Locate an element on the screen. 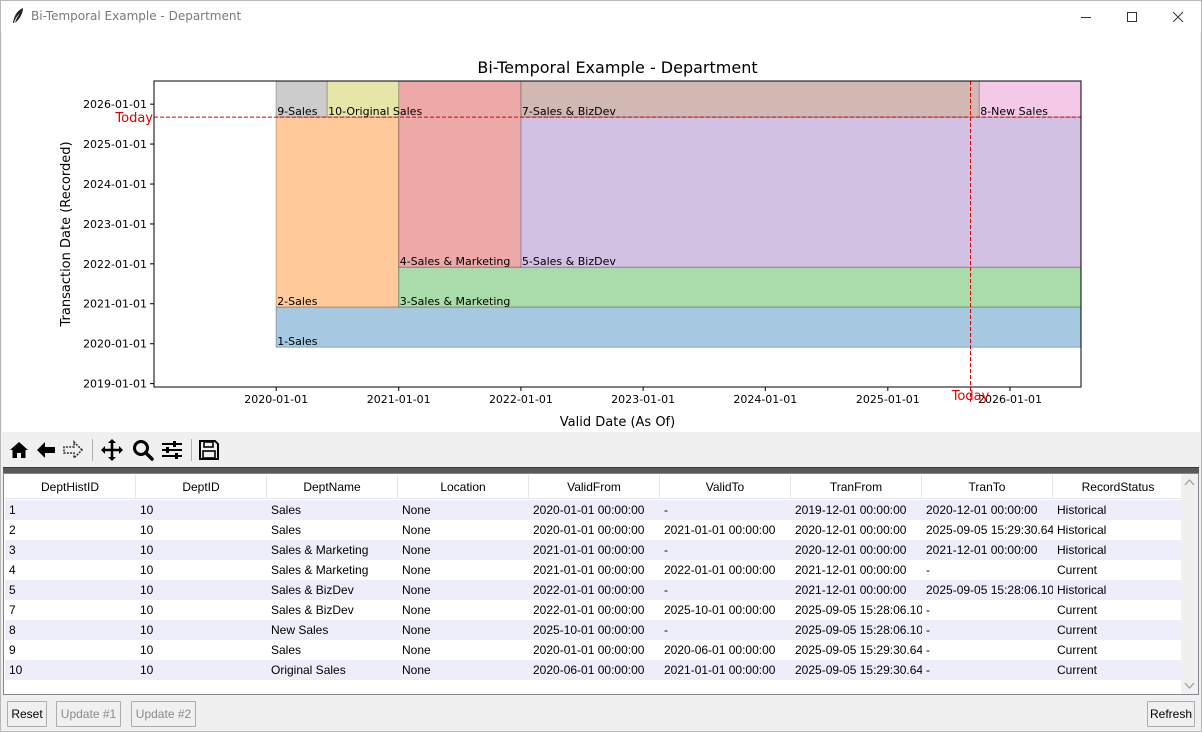 The image size is (1202, 732). configure-subplots-button is located at coordinates (172, 450).